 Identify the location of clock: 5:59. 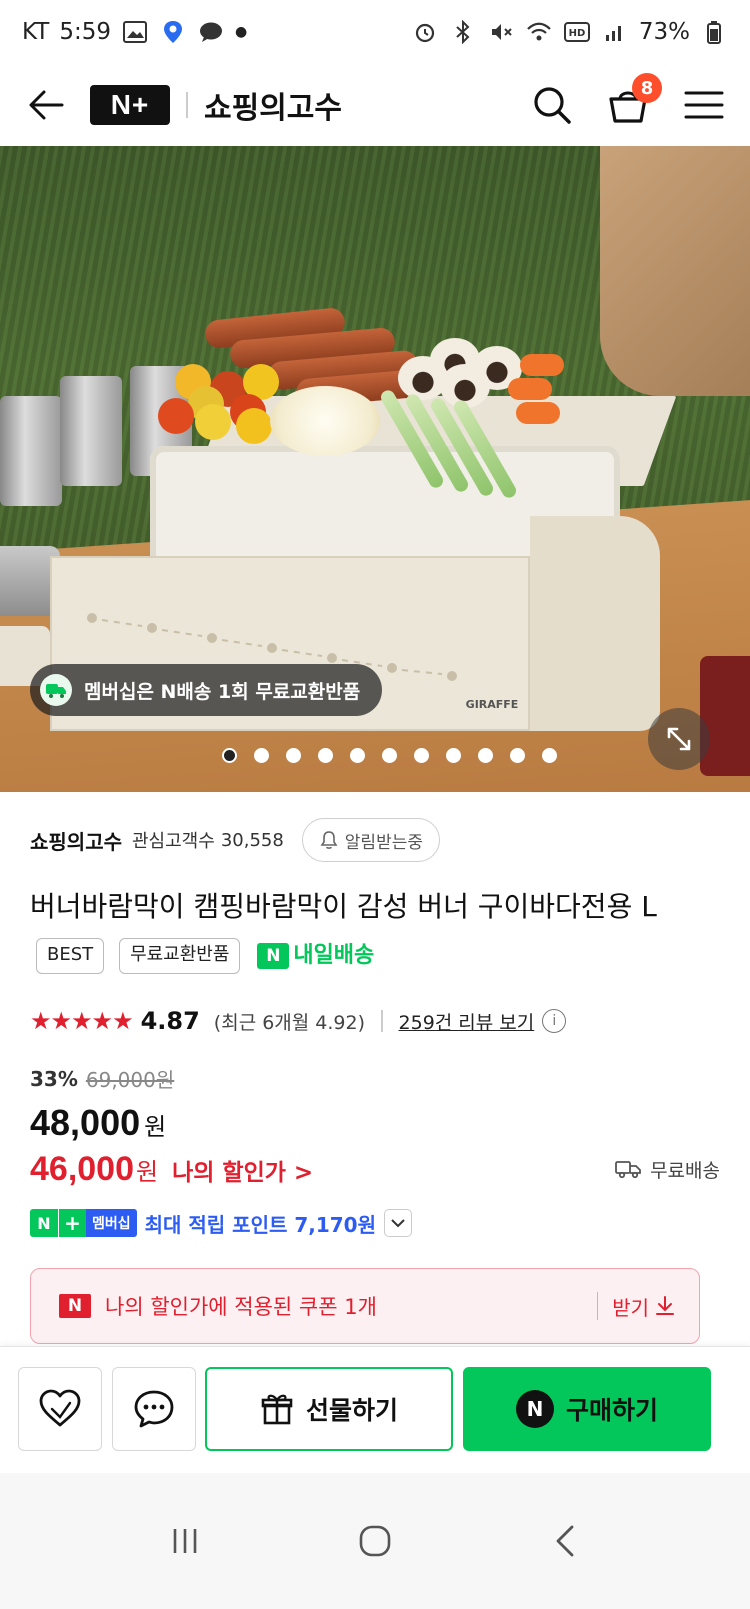
(85, 32).